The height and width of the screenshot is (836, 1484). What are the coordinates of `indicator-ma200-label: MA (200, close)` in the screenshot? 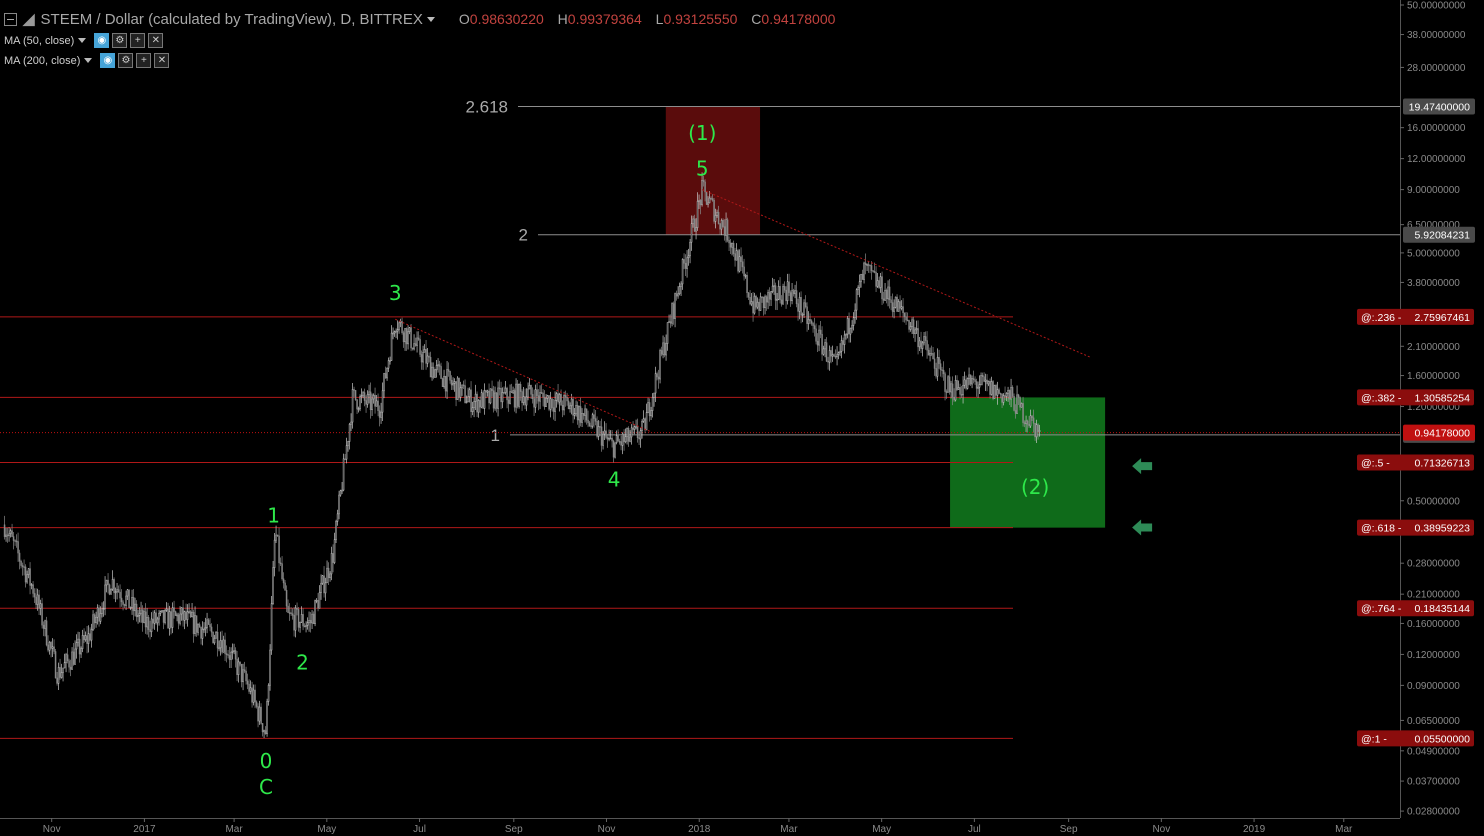 It's located at (42, 61).